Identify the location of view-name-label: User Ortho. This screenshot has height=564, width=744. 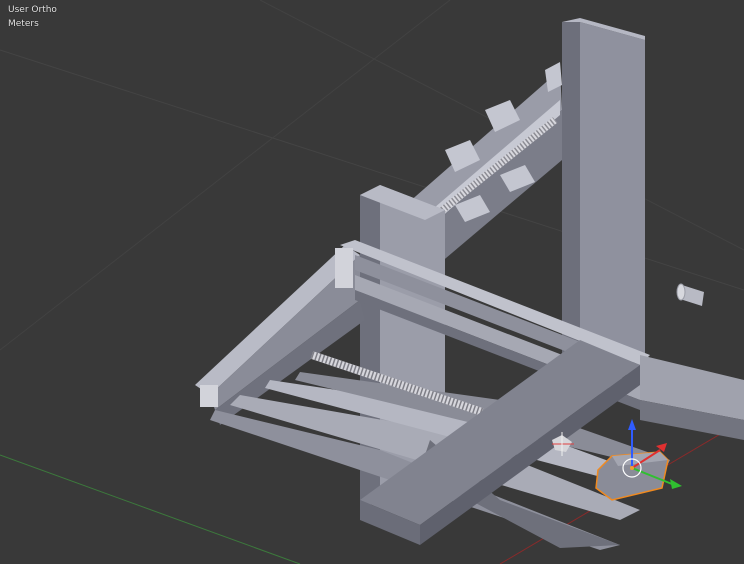
(32, 10).